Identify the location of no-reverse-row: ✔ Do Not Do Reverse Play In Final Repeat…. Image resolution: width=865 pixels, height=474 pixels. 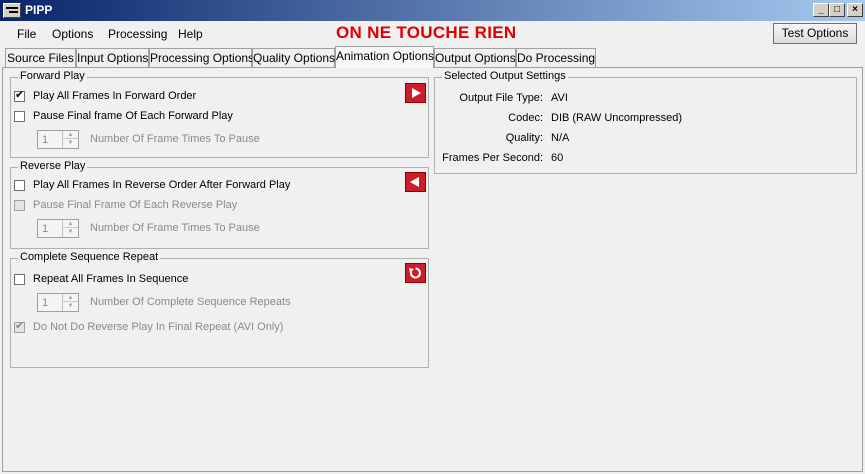
(164, 327).